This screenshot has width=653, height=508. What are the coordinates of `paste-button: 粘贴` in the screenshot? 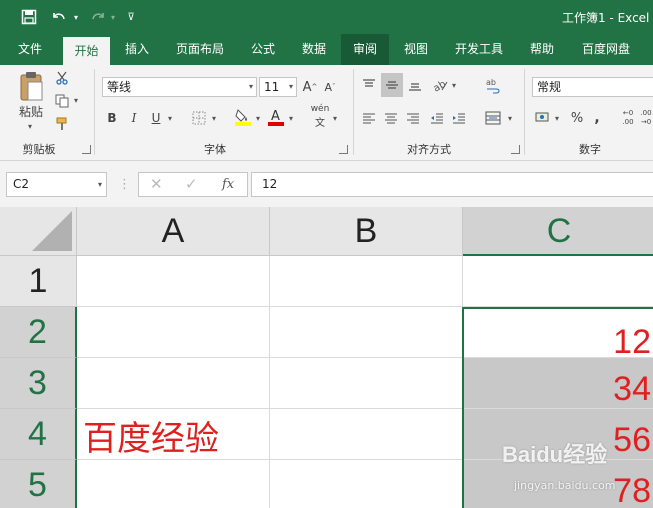 It's located at (31, 111).